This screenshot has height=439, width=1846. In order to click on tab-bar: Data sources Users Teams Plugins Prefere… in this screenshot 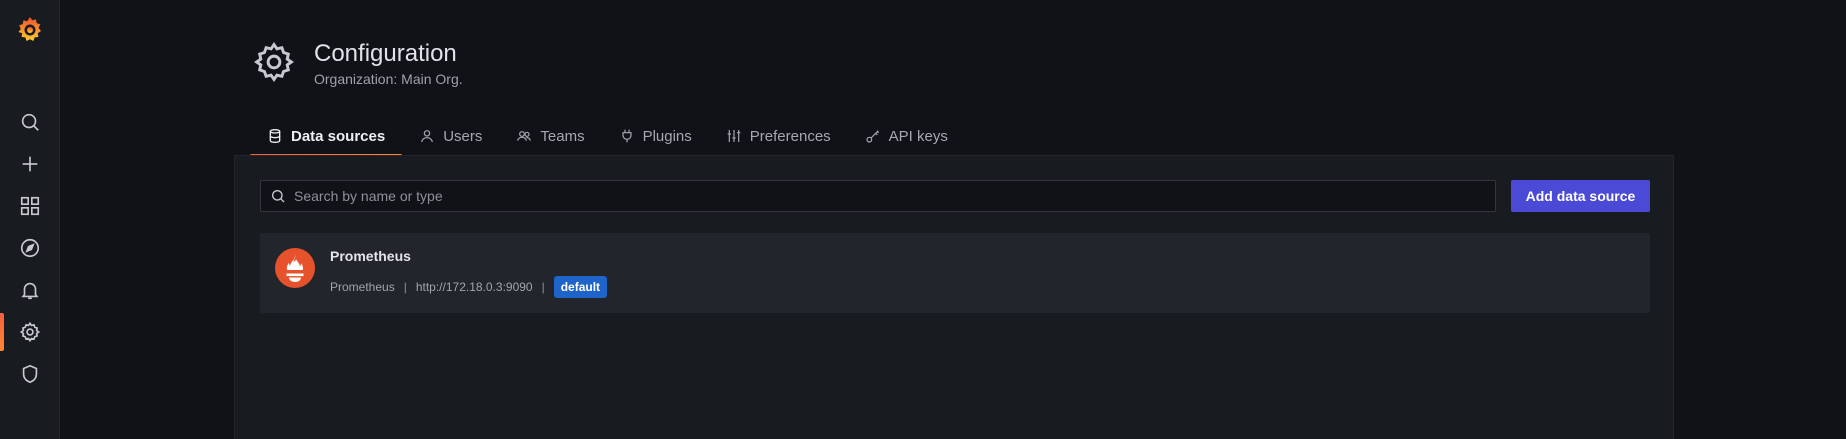, I will do `click(607, 137)`.